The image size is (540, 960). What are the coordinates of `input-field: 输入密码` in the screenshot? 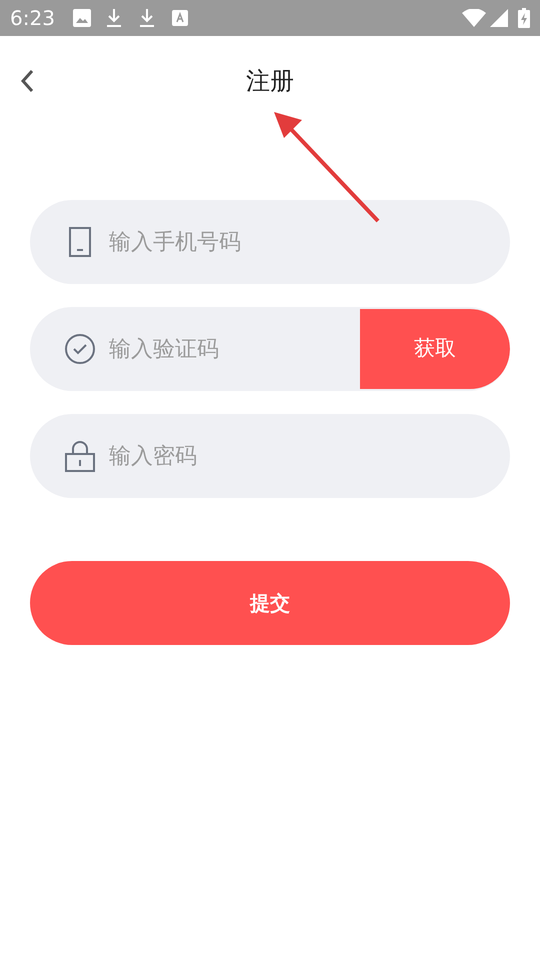 It's located at (270, 456).